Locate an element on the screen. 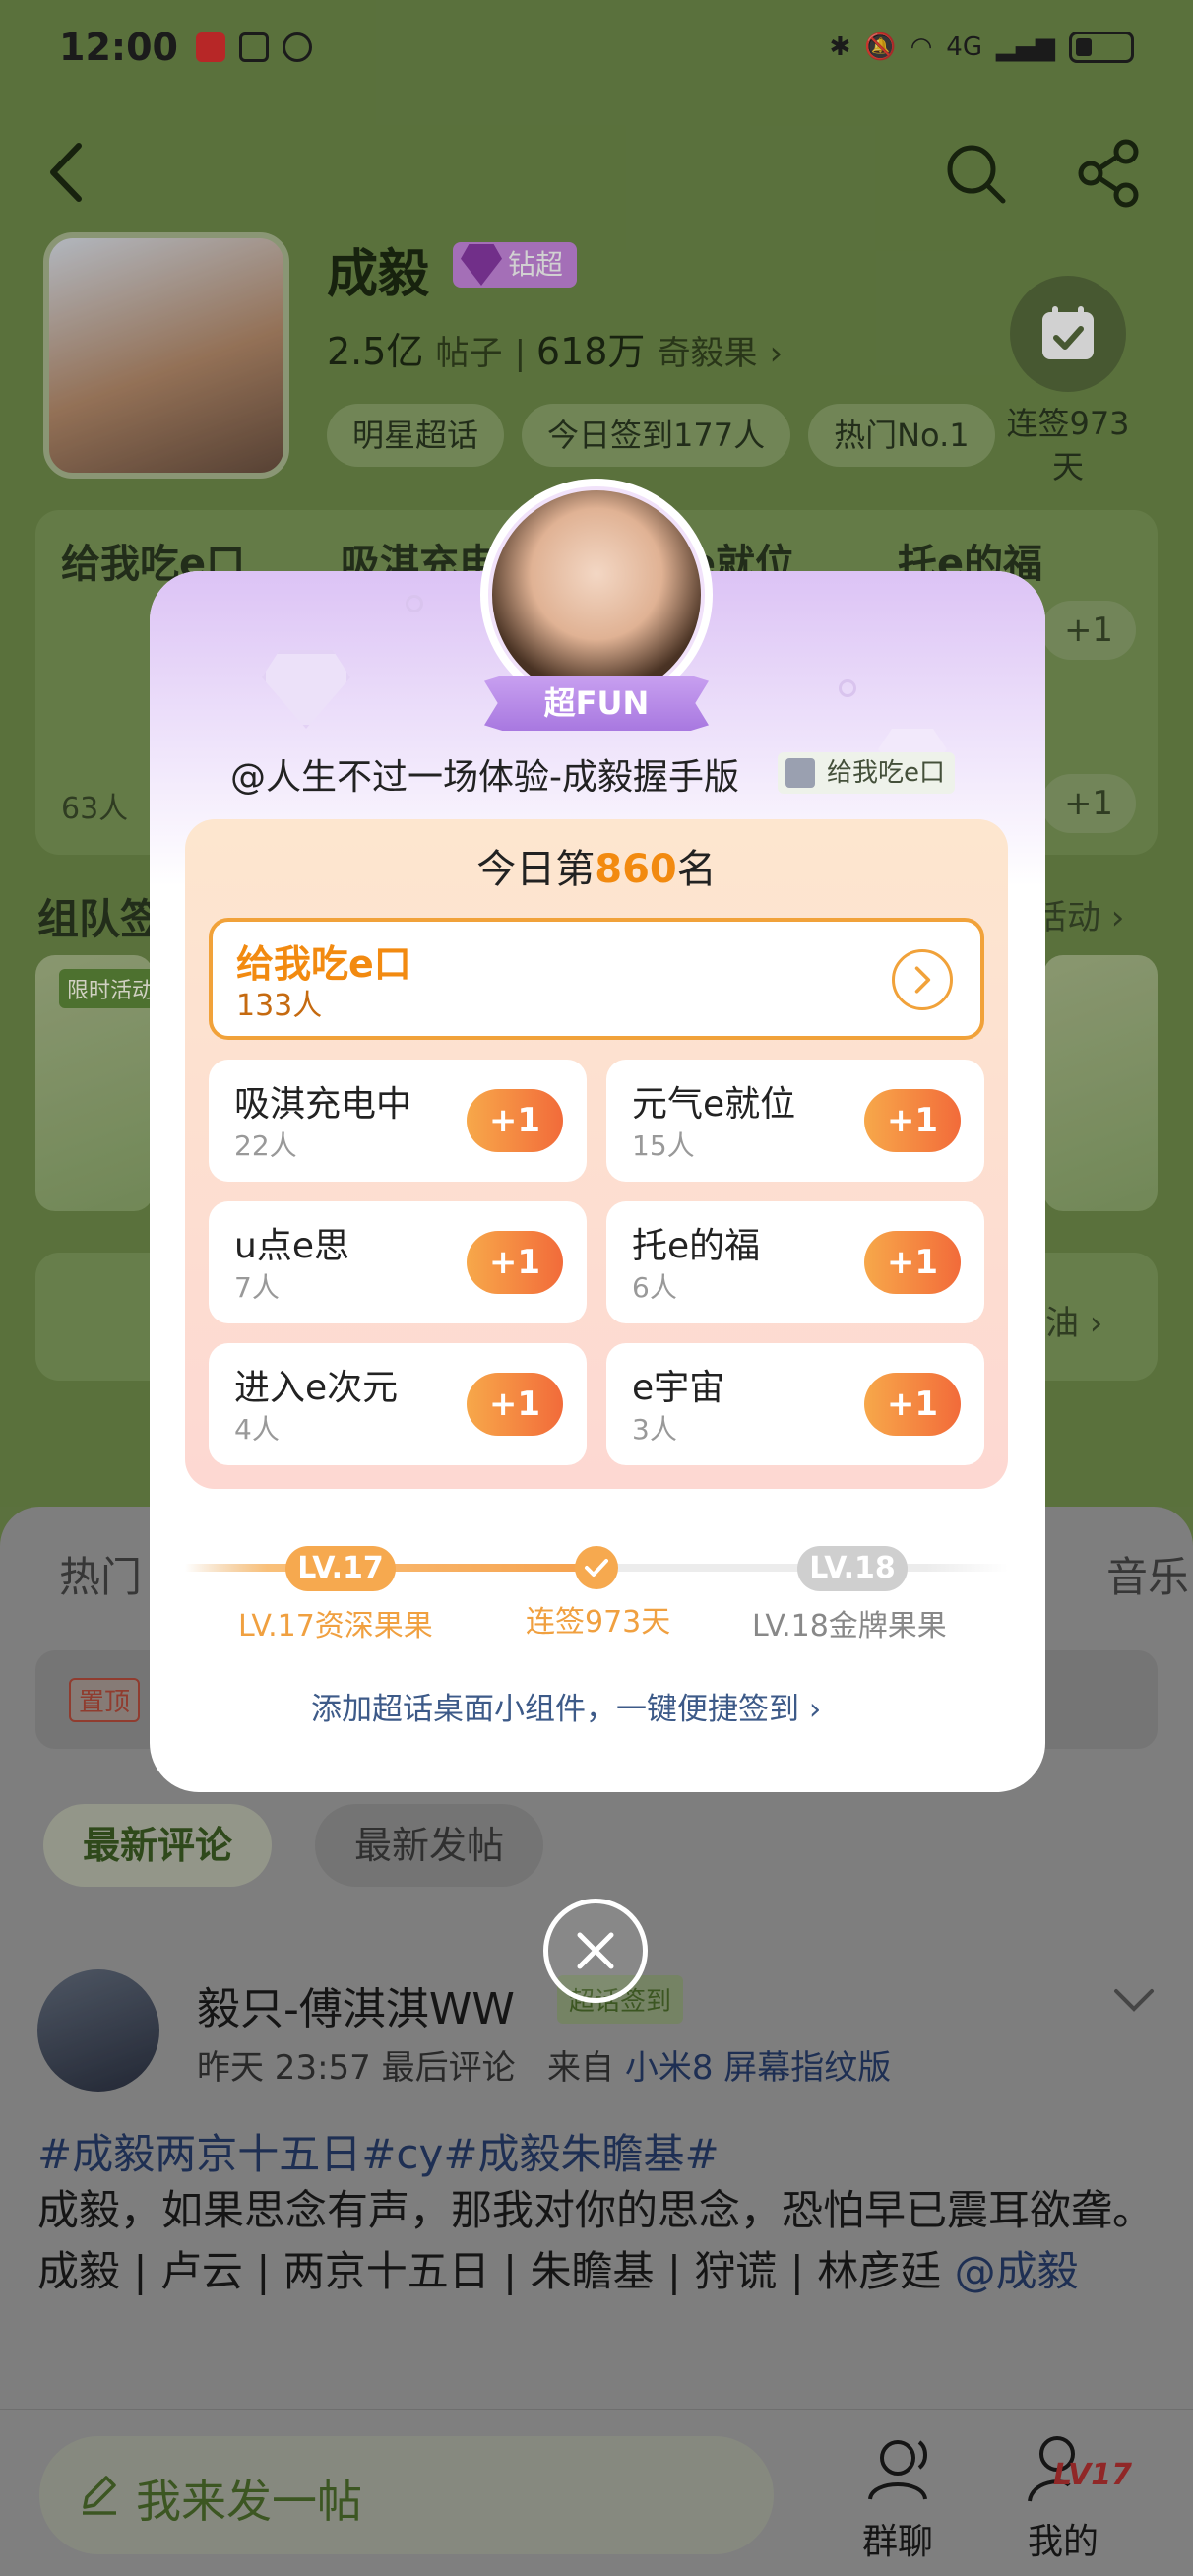 Image resolution: width=1193 pixels, height=2576 pixels. chevron-right-icon is located at coordinates (922, 979).